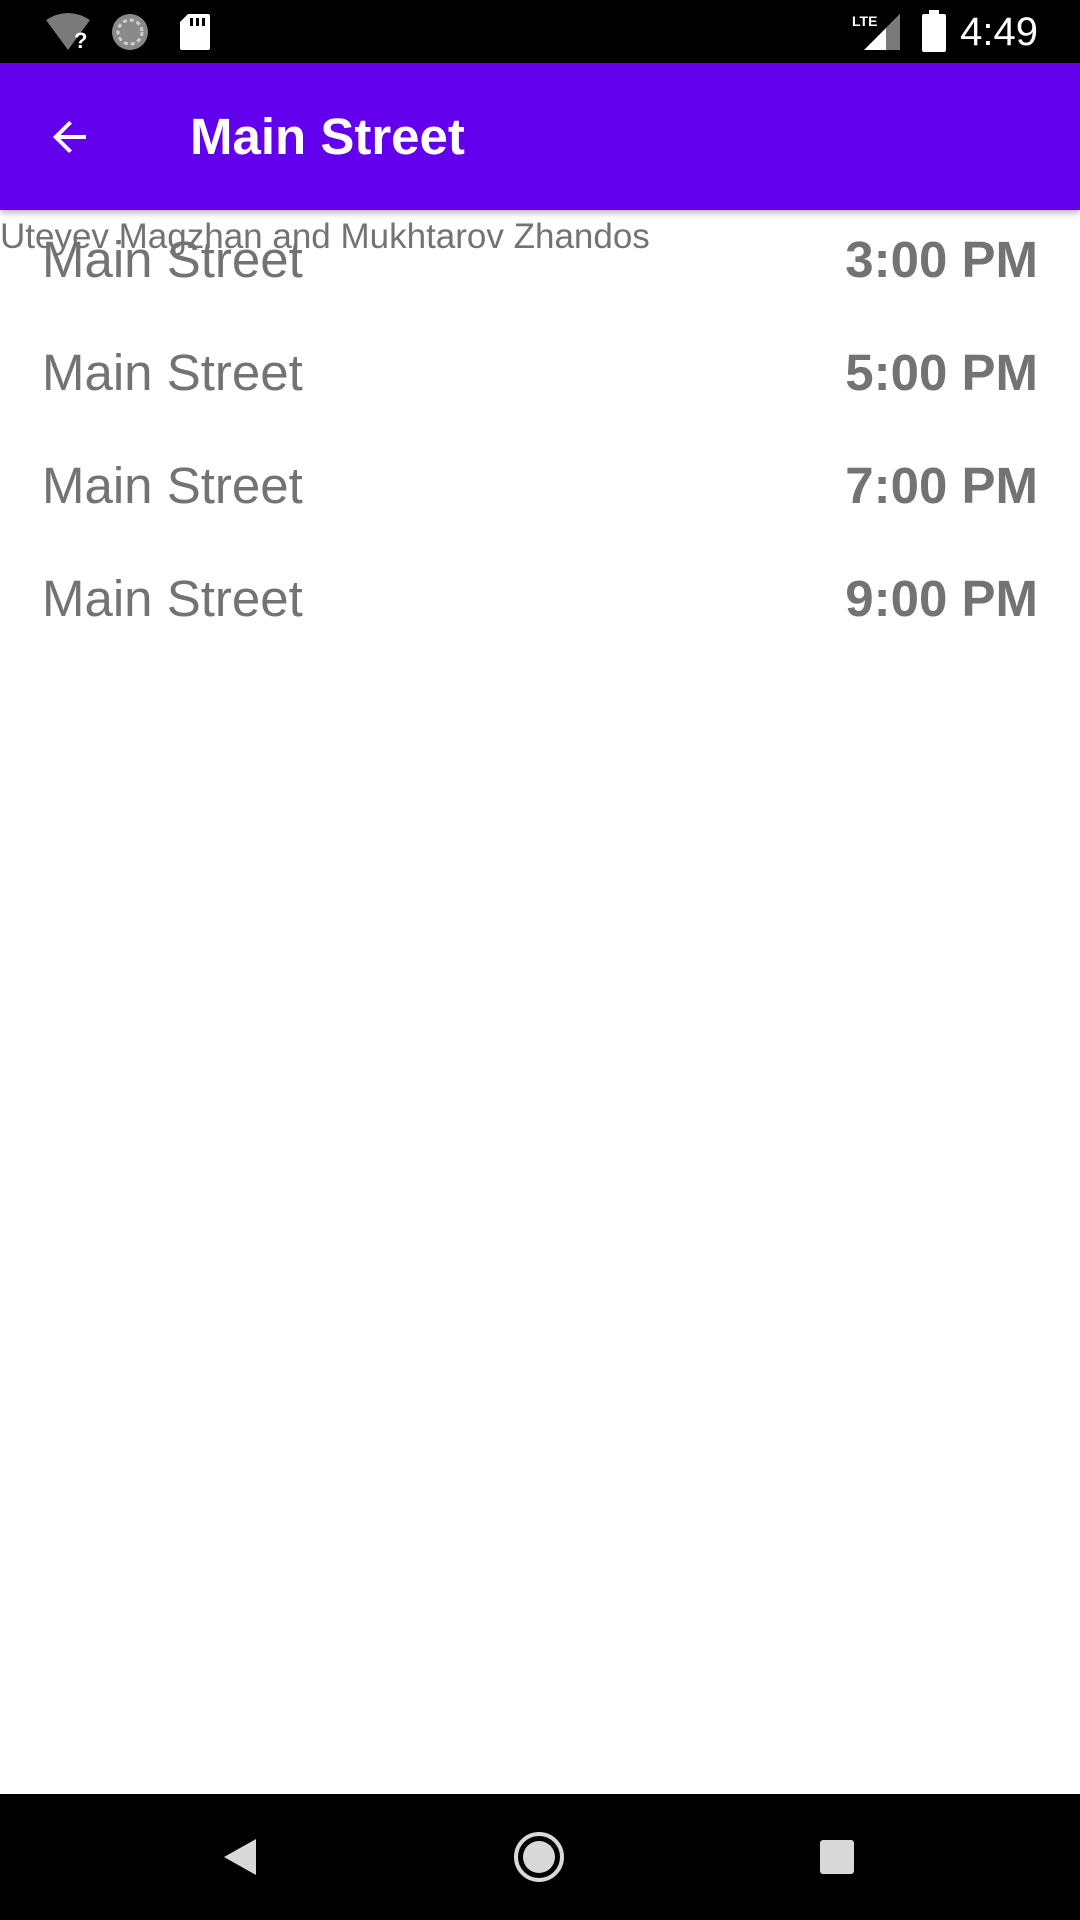 Image resolution: width=1080 pixels, height=1920 pixels. What do you see at coordinates (540, 379) in the screenshot?
I see `schedule-row: Main Street 5:00 PM` at bounding box center [540, 379].